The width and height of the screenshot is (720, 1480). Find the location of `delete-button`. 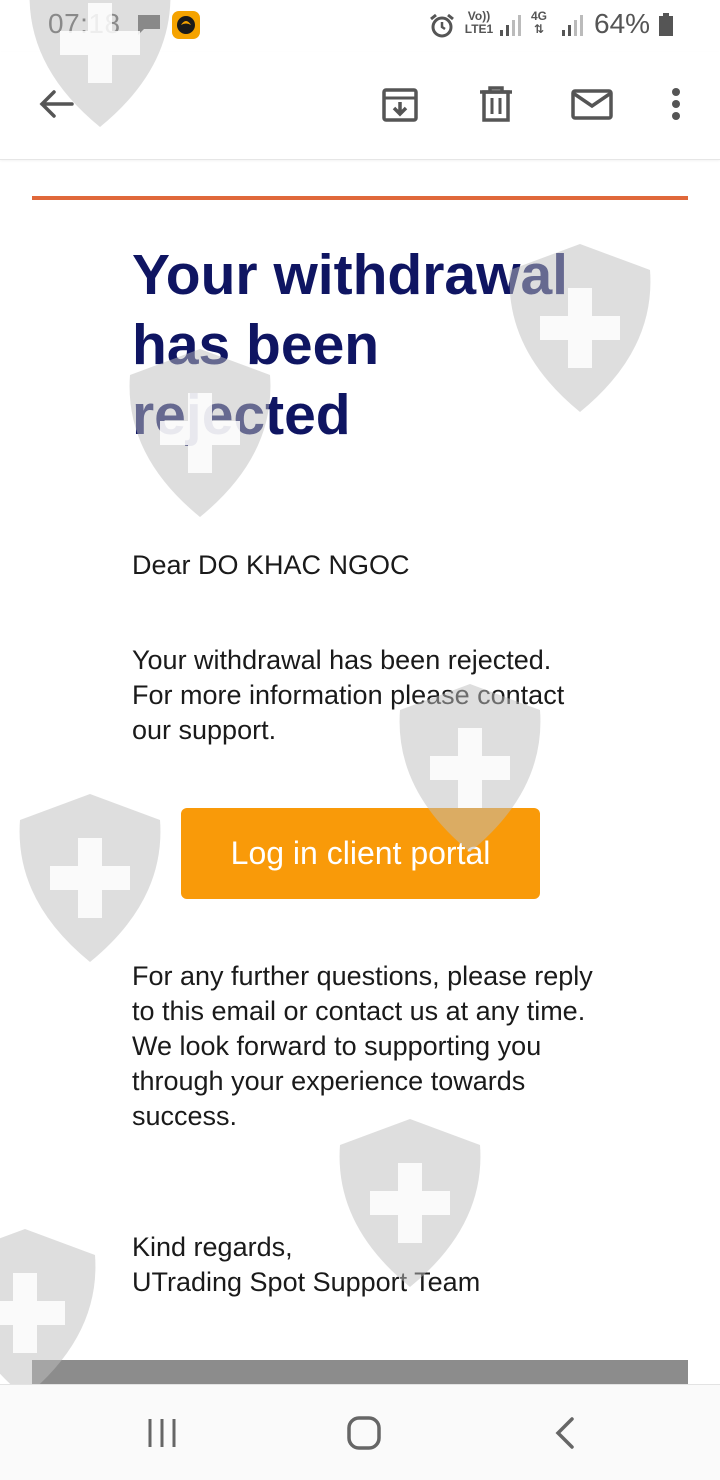

delete-button is located at coordinates (496, 104).